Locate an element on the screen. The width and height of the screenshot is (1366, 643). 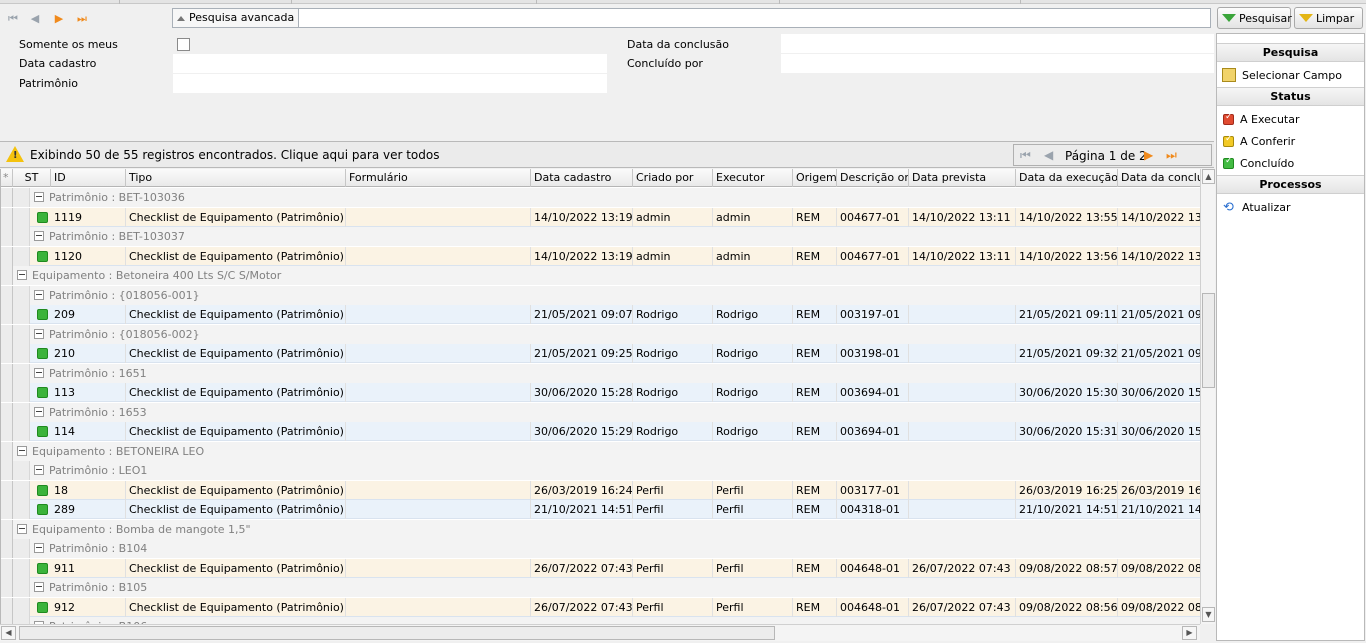
group-row: Equipamento : BETONEIRA LEO is located at coordinates (600, 451).